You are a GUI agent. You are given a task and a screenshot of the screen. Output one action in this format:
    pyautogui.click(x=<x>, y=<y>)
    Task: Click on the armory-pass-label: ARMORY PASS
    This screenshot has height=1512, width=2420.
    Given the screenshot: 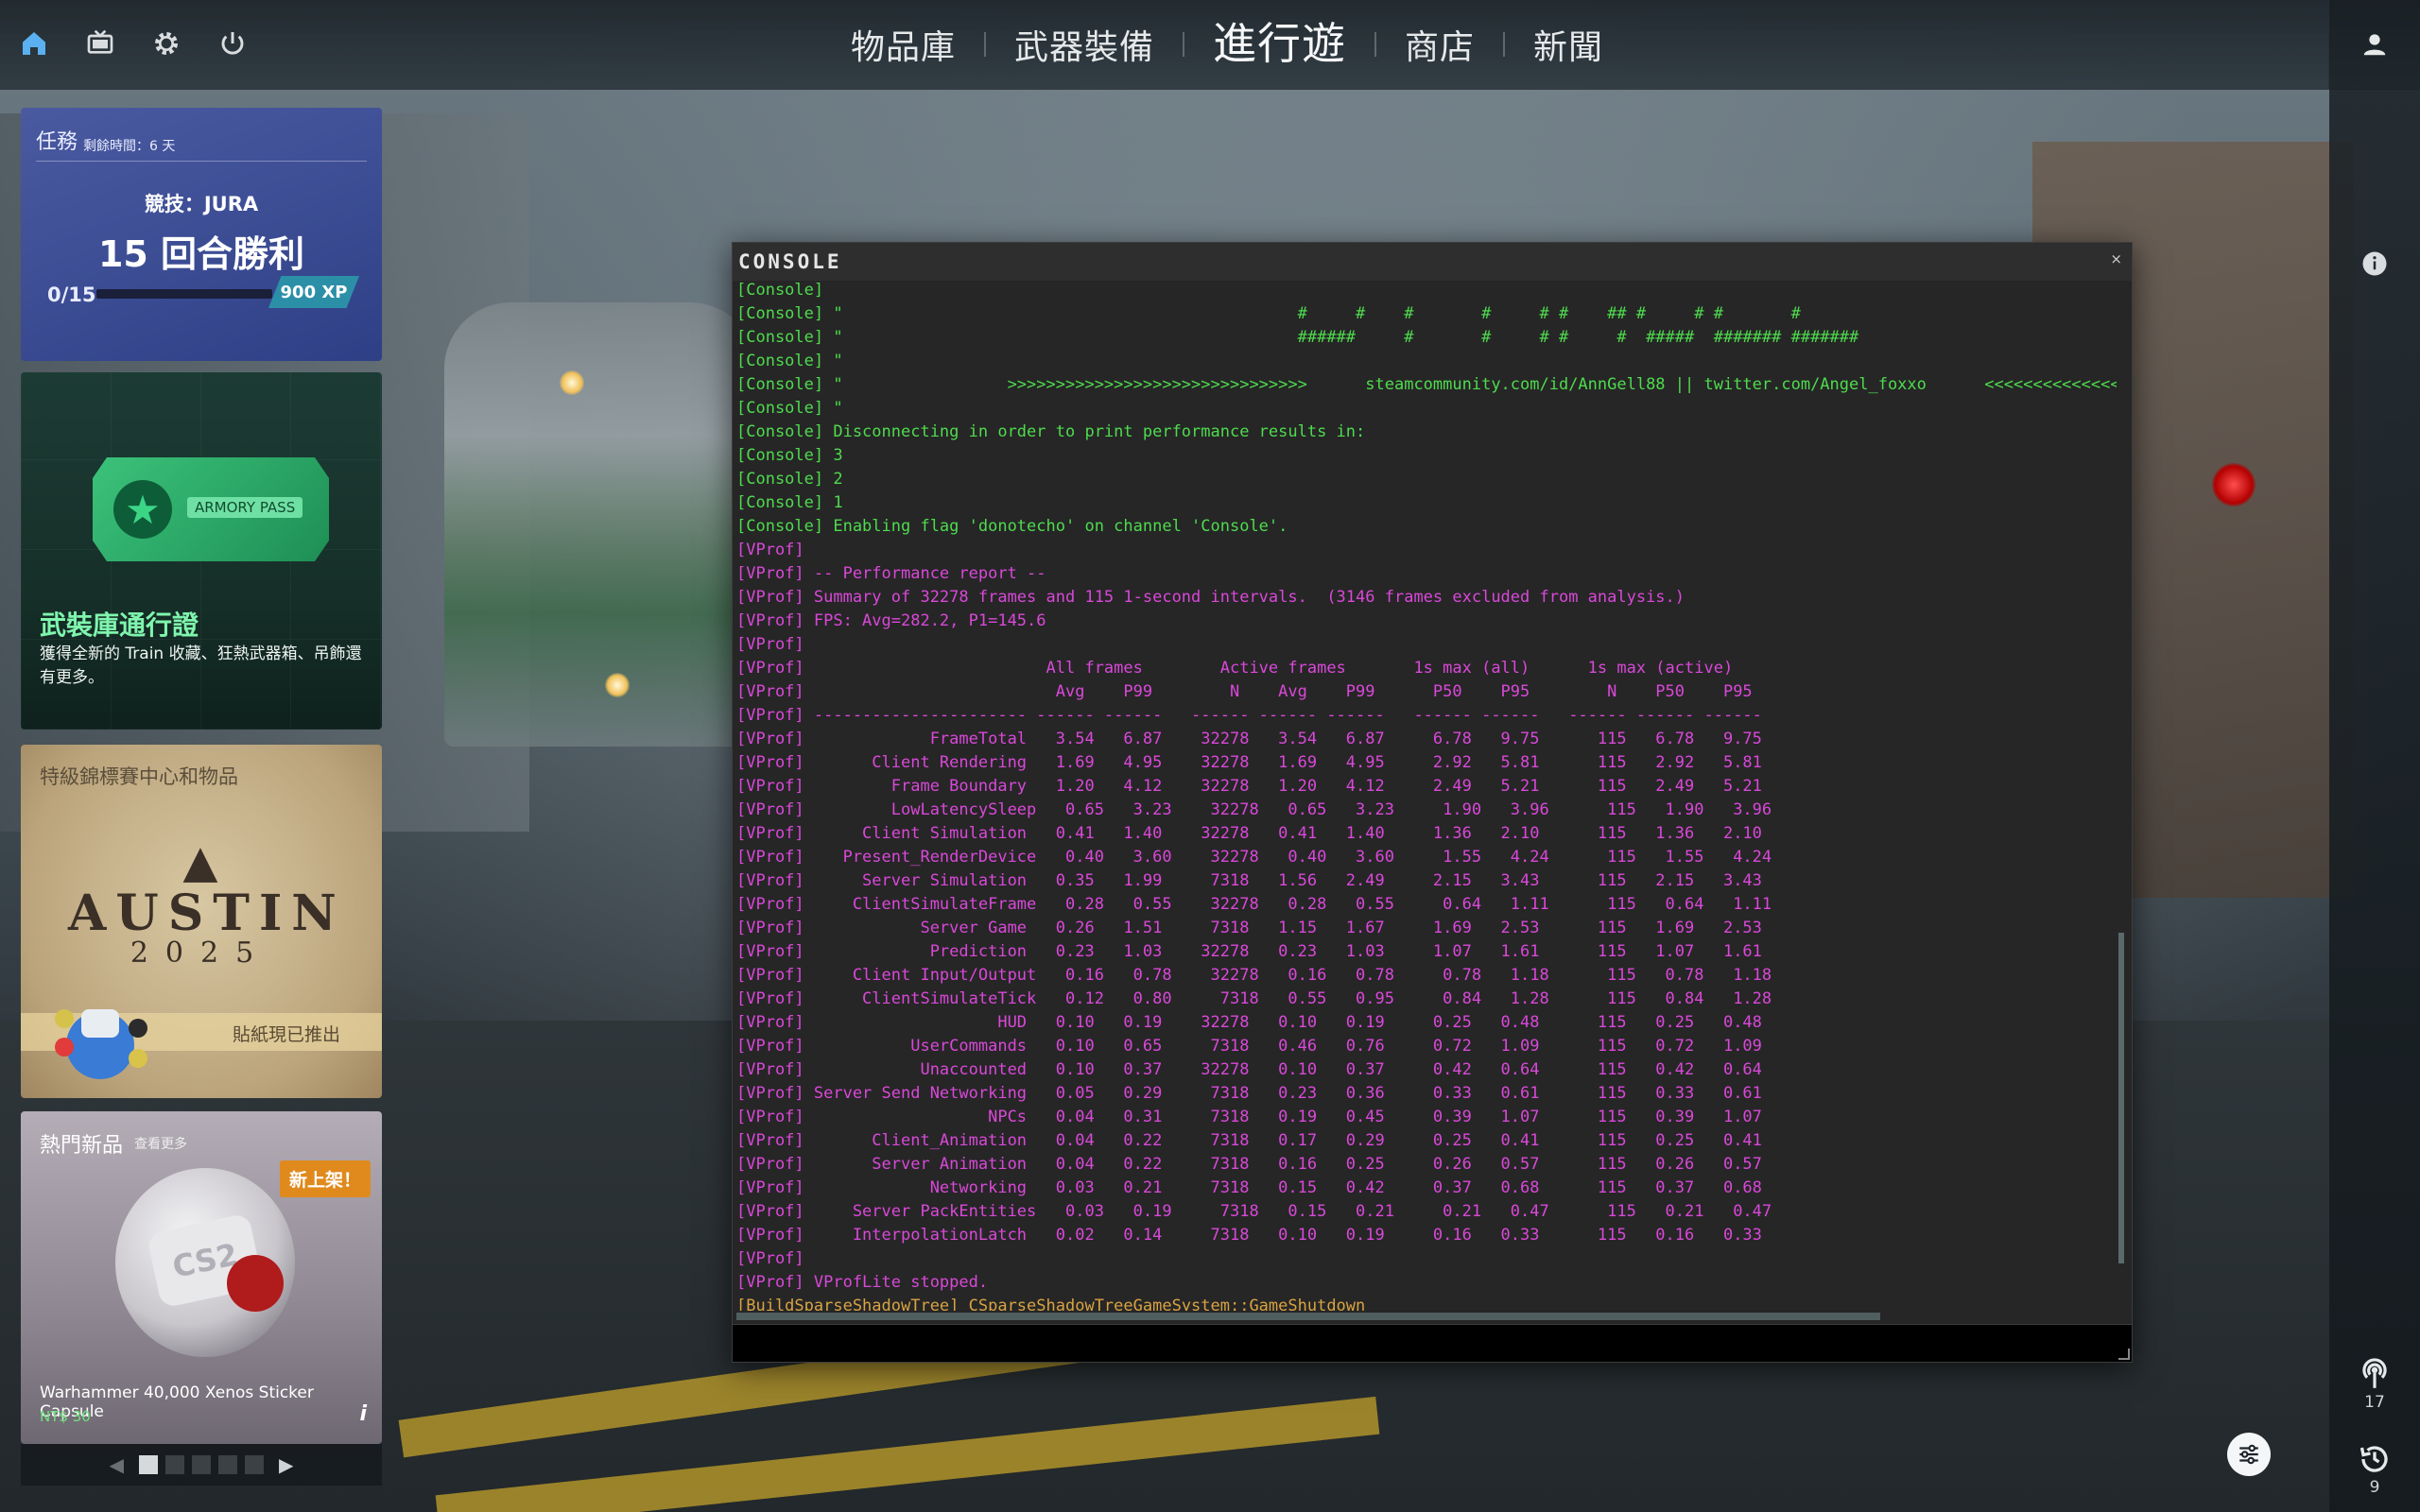 What is the action you would take?
    pyautogui.click(x=245, y=507)
    